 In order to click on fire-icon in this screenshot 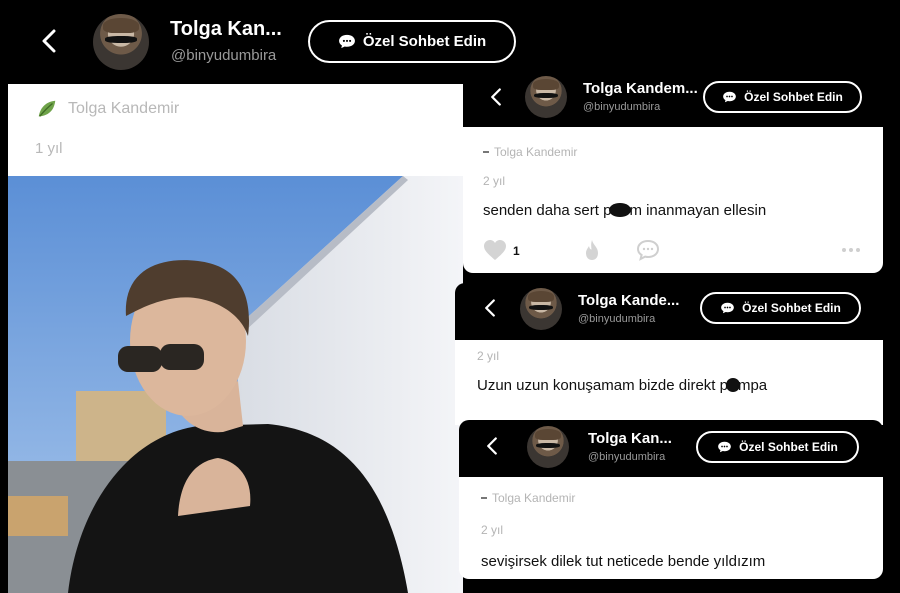, I will do `click(592, 250)`.